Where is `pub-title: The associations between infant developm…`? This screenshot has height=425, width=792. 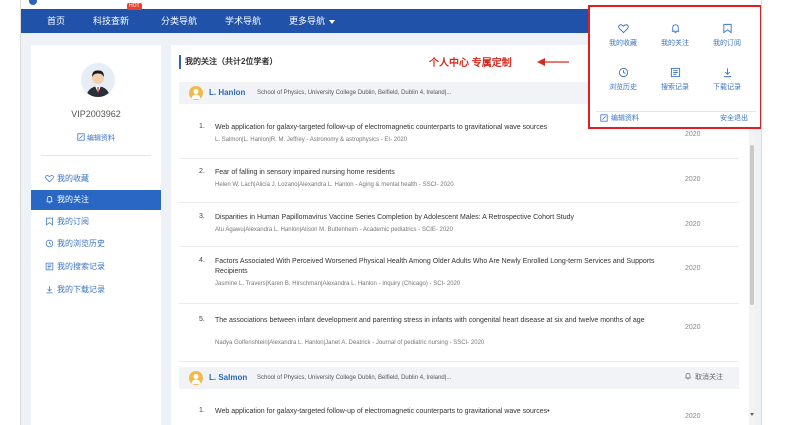 pub-title: The associations between infant developm… is located at coordinates (435, 321).